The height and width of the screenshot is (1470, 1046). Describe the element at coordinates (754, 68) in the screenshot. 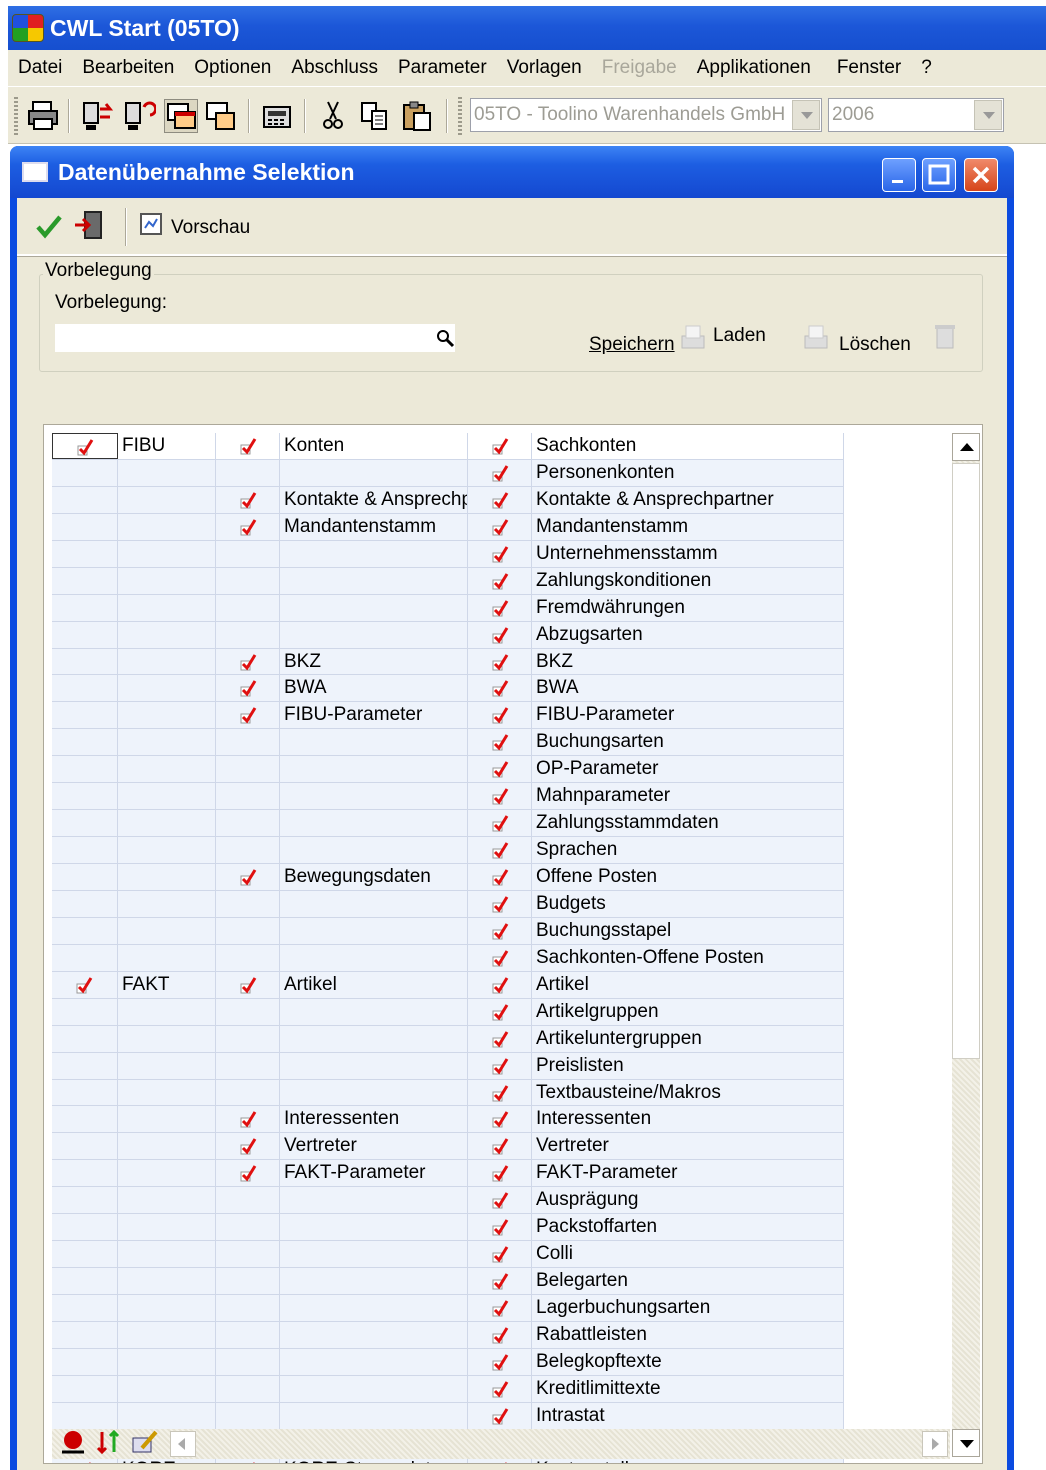

I see `menu-applikationen: Applikationen` at that location.